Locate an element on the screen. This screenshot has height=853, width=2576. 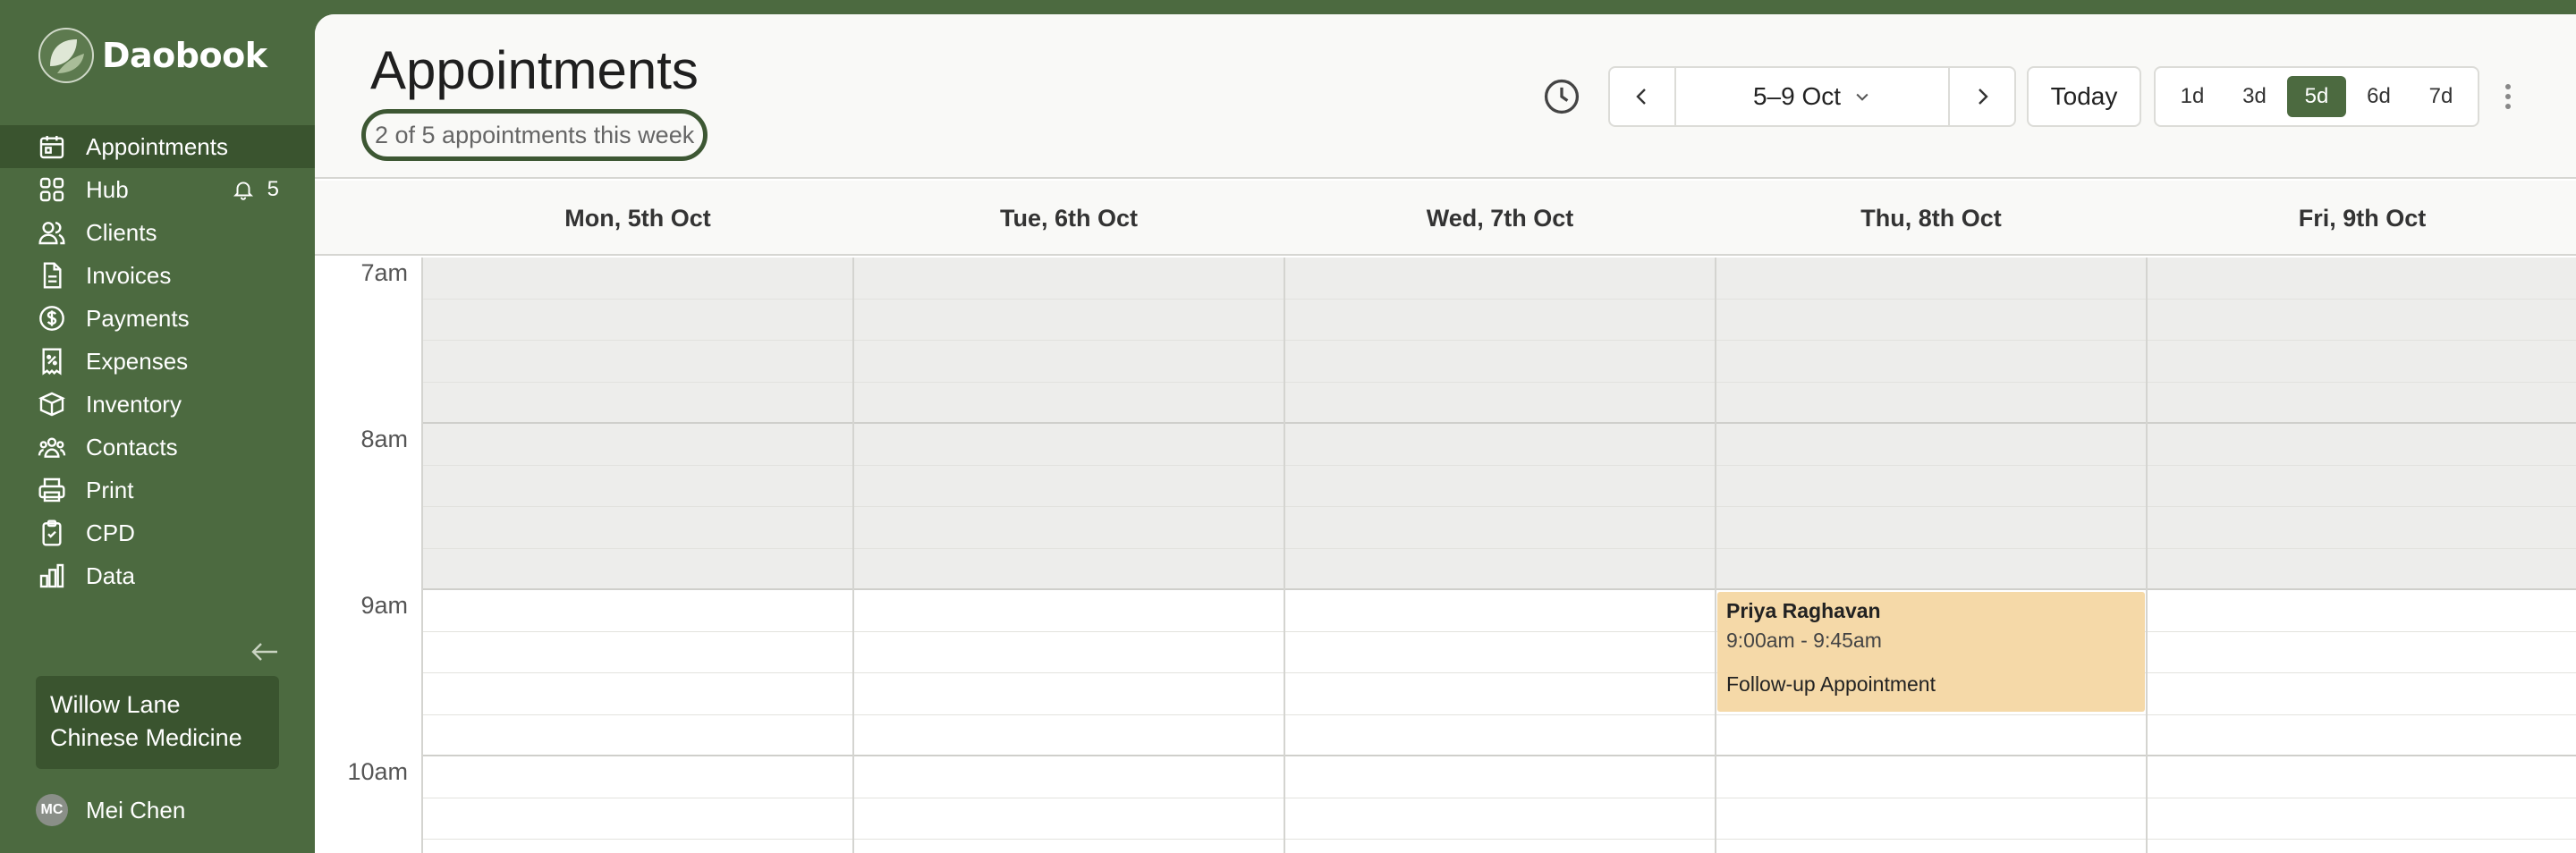
sidebar-item-contacts: Contacts is located at coordinates (157, 447).